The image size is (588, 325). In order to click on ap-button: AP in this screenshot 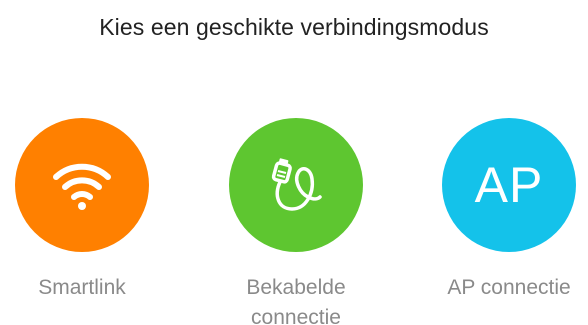, I will do `click(509, 185)`.